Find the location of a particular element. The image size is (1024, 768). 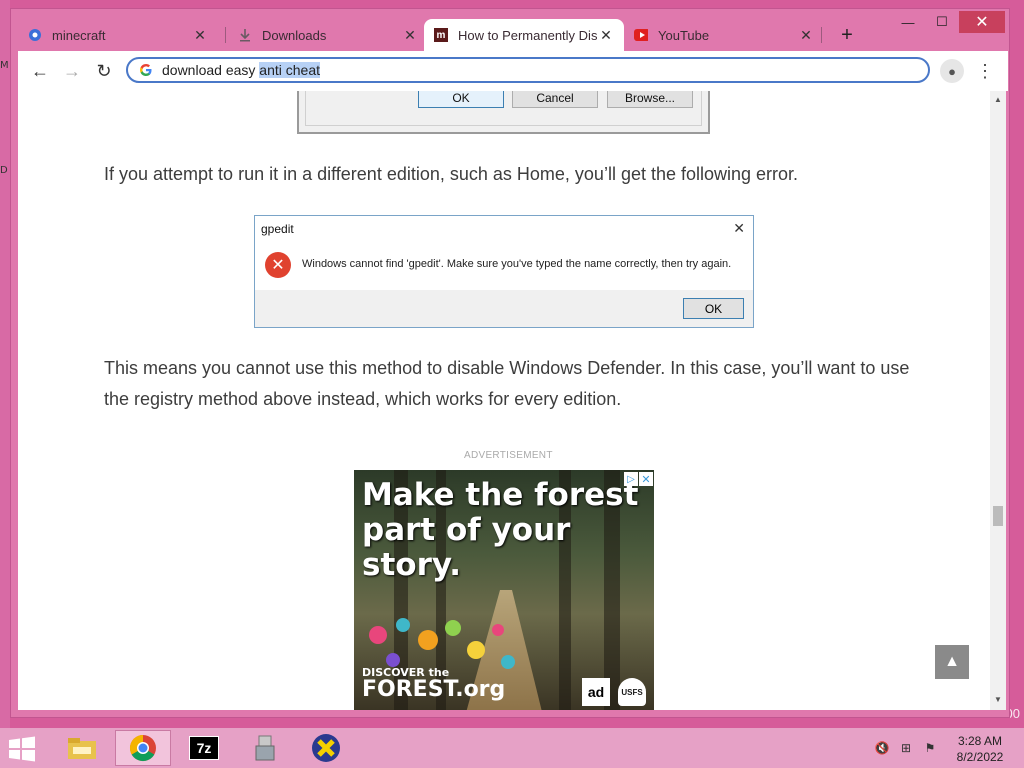

download-icon is located at coordinates (245, 35).